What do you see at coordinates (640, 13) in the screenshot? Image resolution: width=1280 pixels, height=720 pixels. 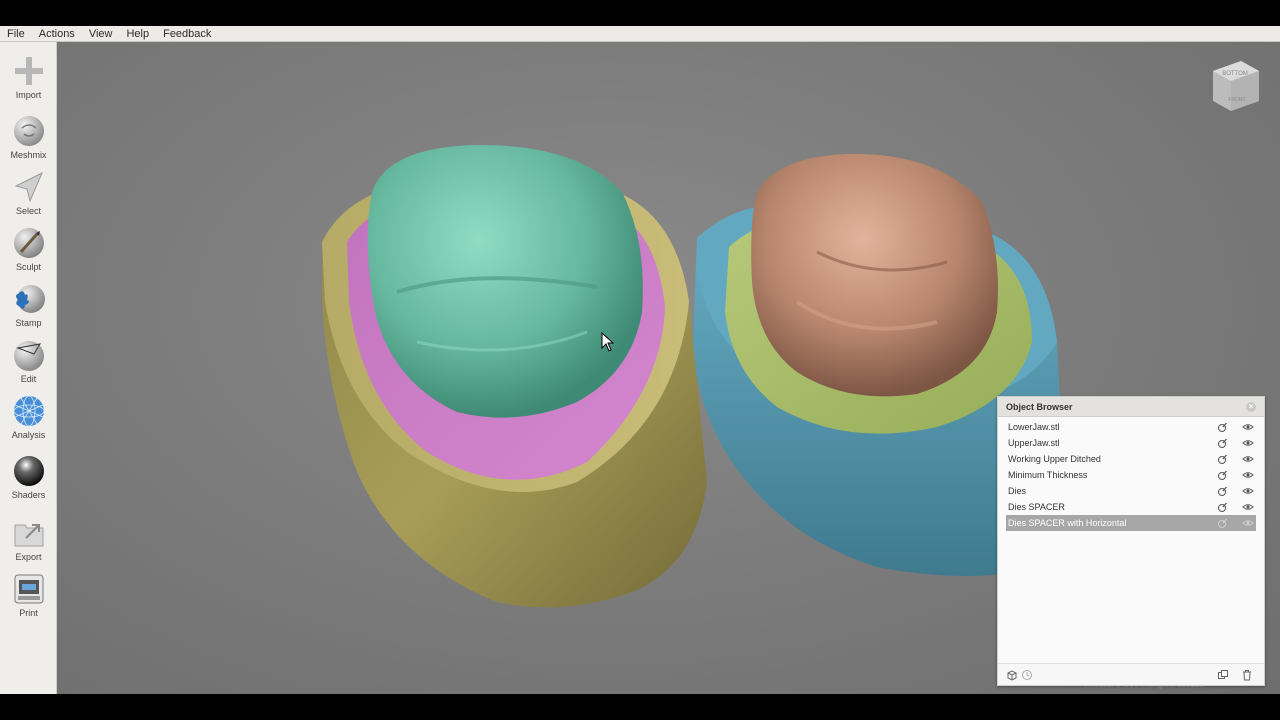 I see `letterbox-top` at bounding box center [640, 13].